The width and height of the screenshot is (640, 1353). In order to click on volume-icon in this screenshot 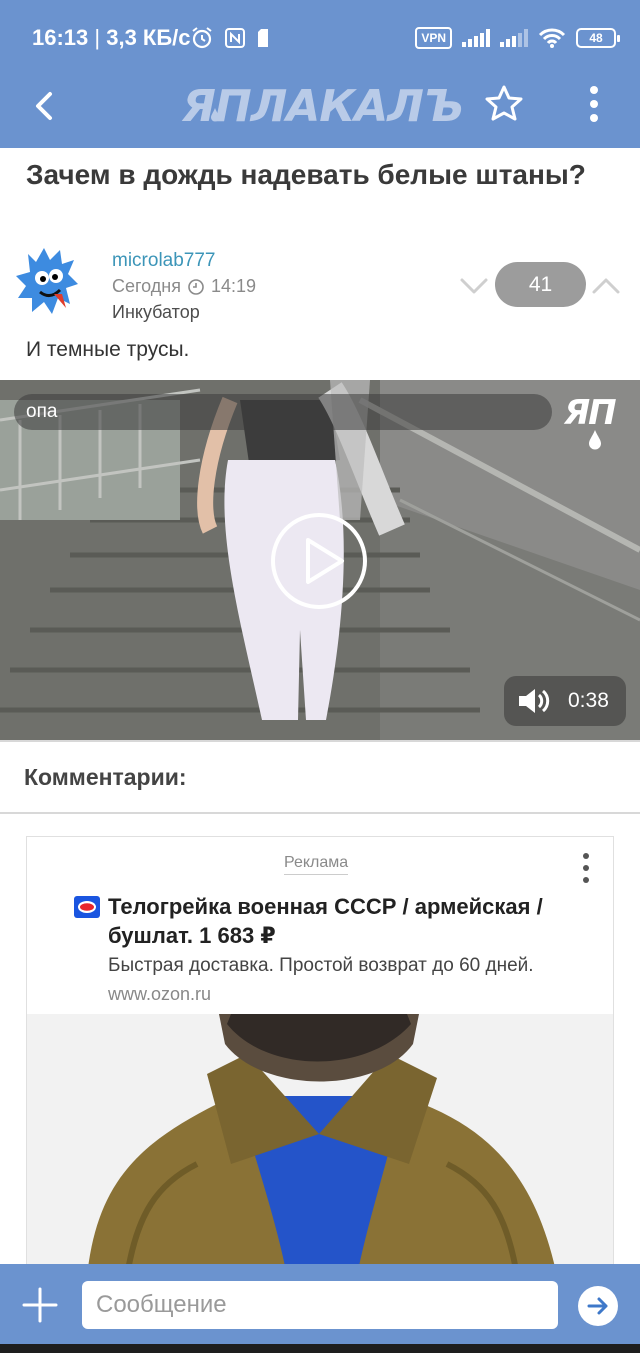, I will do `click(534, 701)`.